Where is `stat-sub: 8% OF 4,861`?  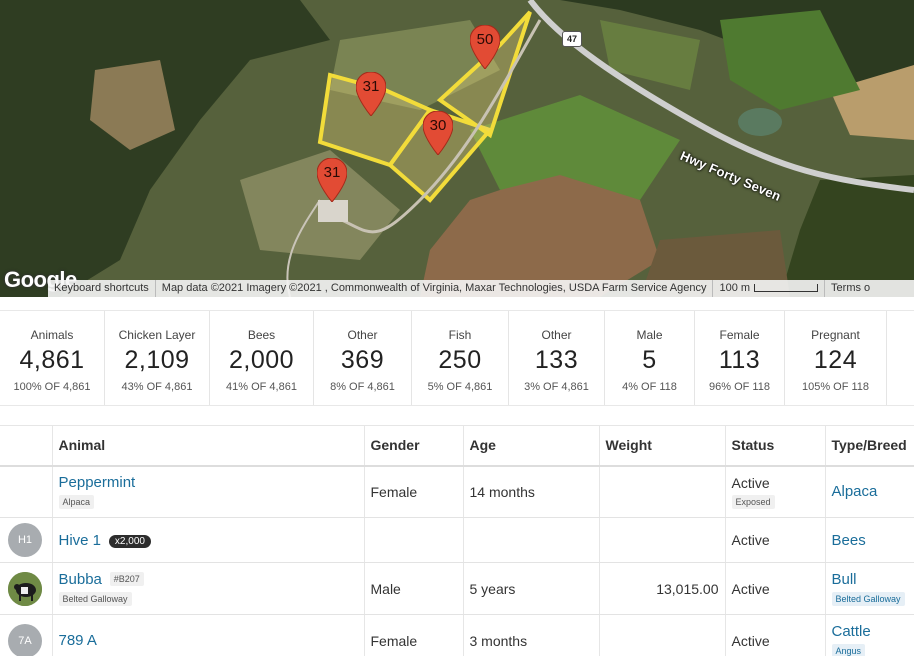
stat-sub: 8% OF 4,861 is located at coordinates (362, 387).